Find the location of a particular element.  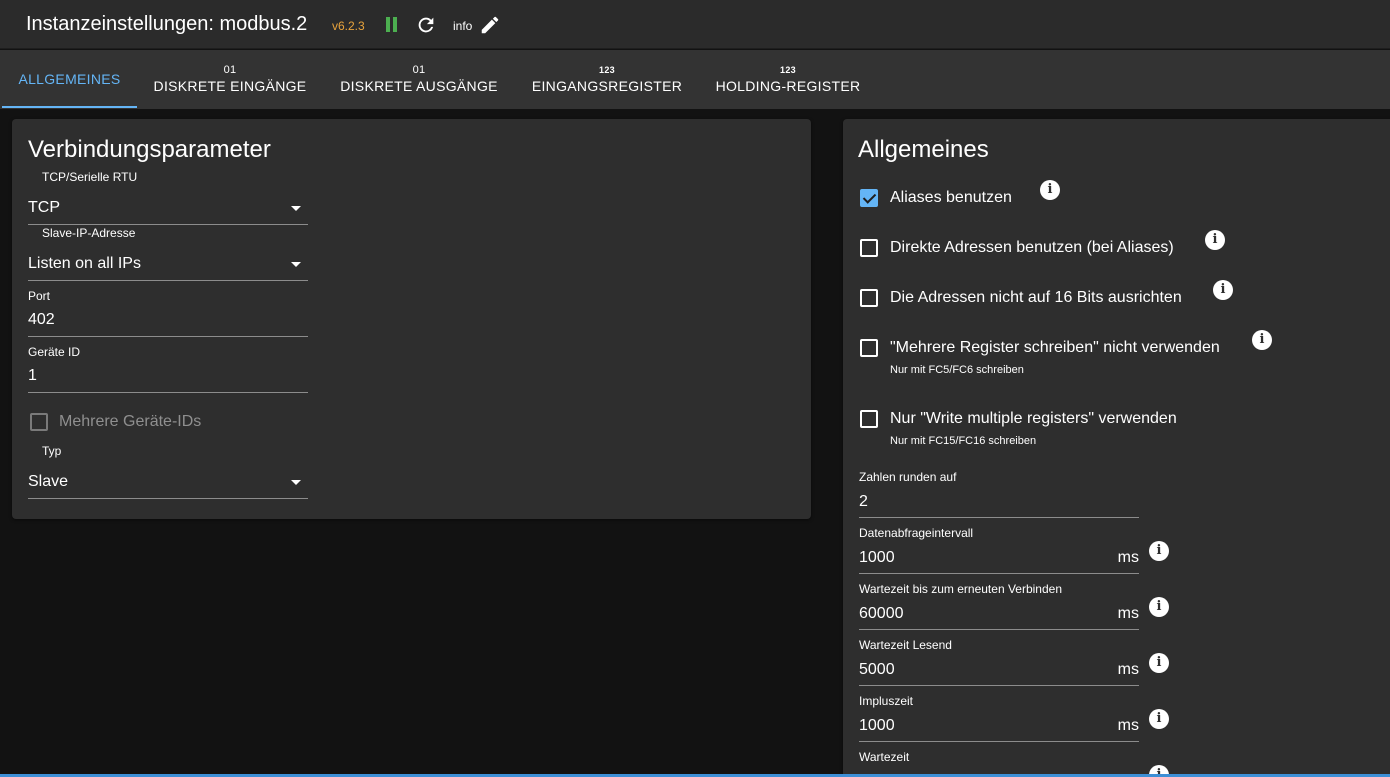

tab-eingangsregister: 123 Eingangsregister is located at coordinates (607, 79).